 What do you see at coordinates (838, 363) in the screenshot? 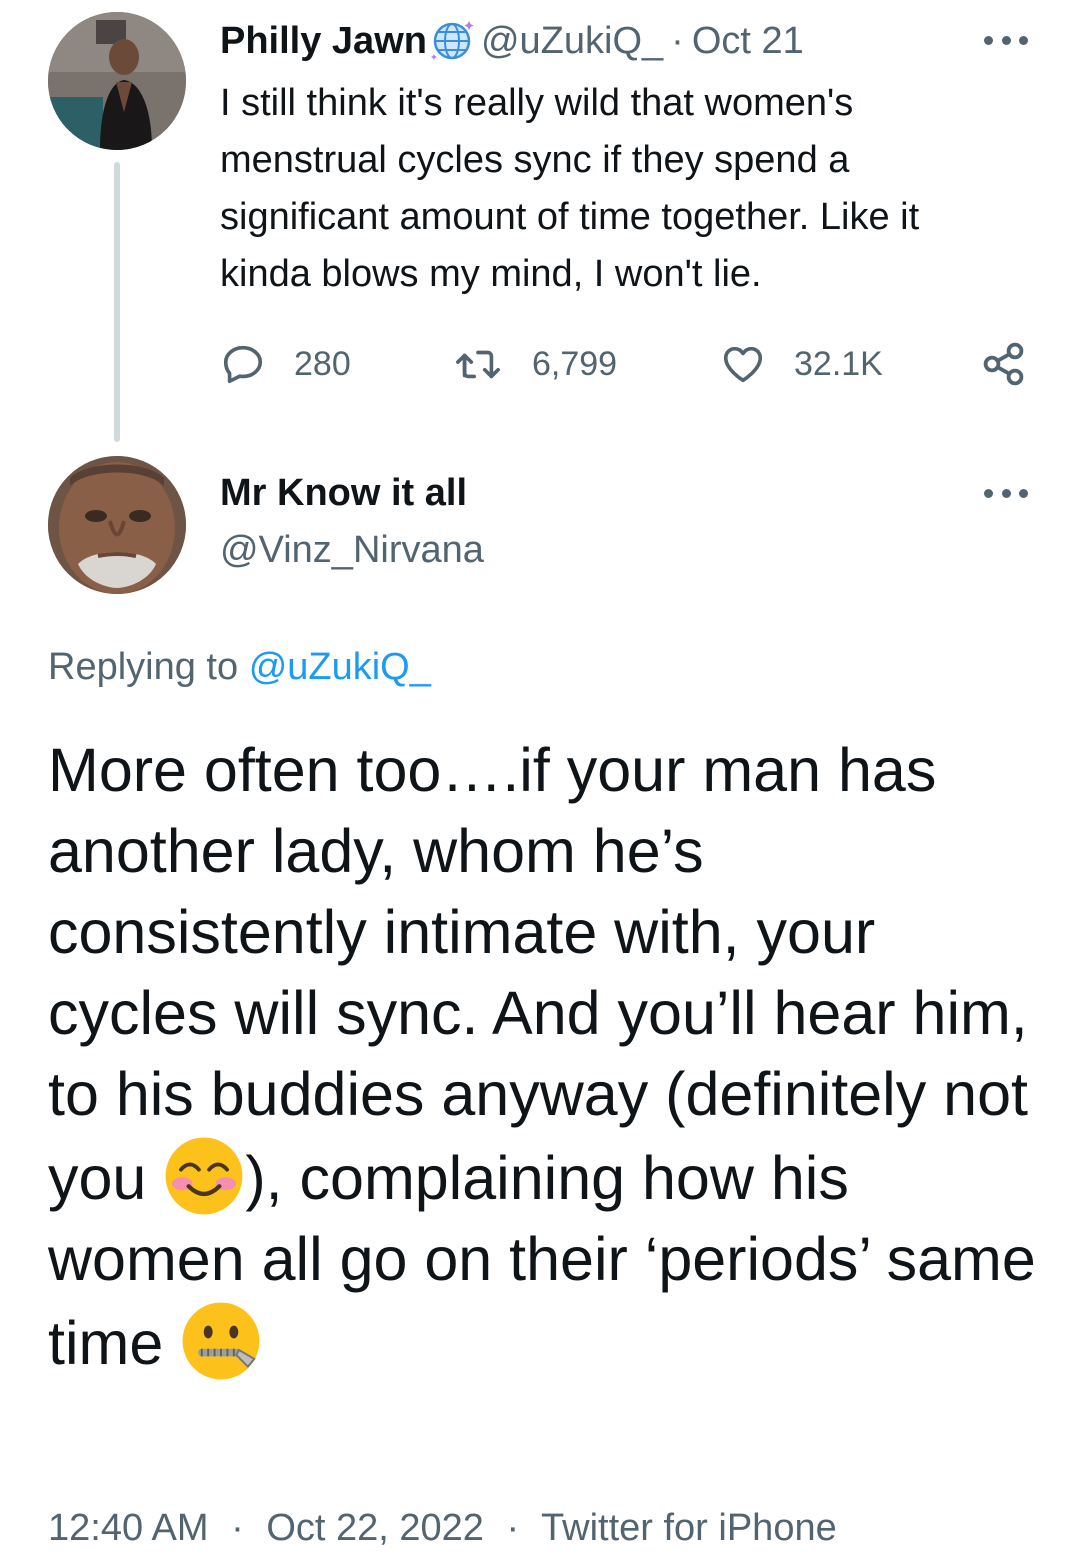
I see `like-count: 32.1K` at bounding box center [838, 363].